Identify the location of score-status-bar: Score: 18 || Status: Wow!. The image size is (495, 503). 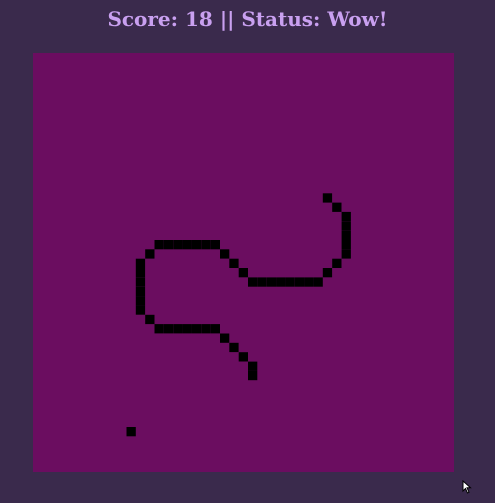
(247, 19).